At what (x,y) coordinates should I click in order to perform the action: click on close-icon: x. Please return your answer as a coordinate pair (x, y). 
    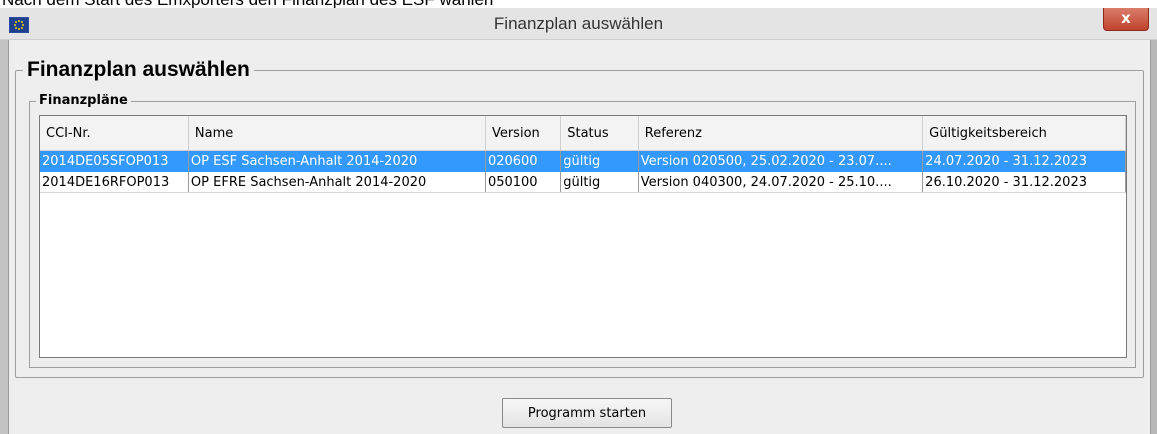
    Looking at the image, I should click on (1126, 18).